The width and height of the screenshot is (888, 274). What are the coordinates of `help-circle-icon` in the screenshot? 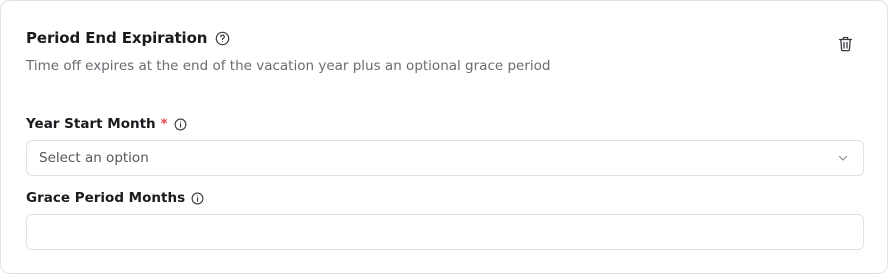 It's located at (222, 38).